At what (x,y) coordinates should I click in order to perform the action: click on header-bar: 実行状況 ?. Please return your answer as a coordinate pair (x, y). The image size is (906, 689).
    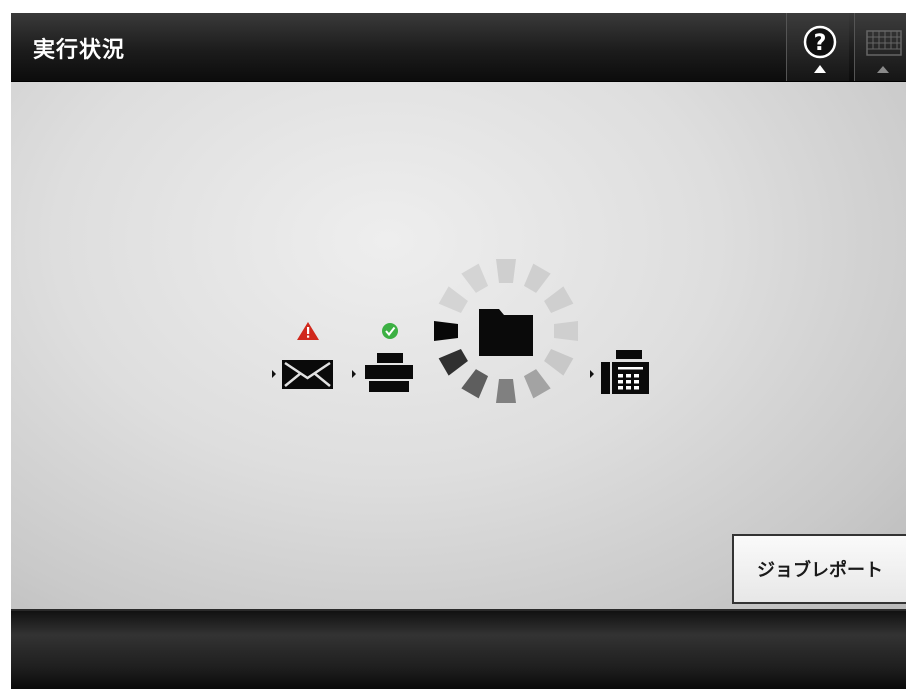
    Looking at the image, I should click on (458, 47).